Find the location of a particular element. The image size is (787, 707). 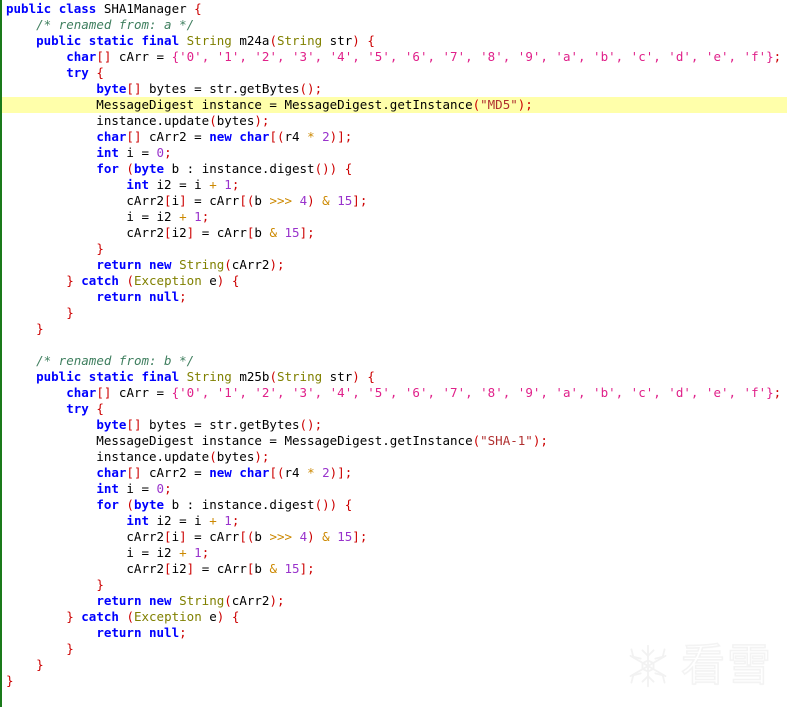

token-kw: new is located at coordinates (220, 136).